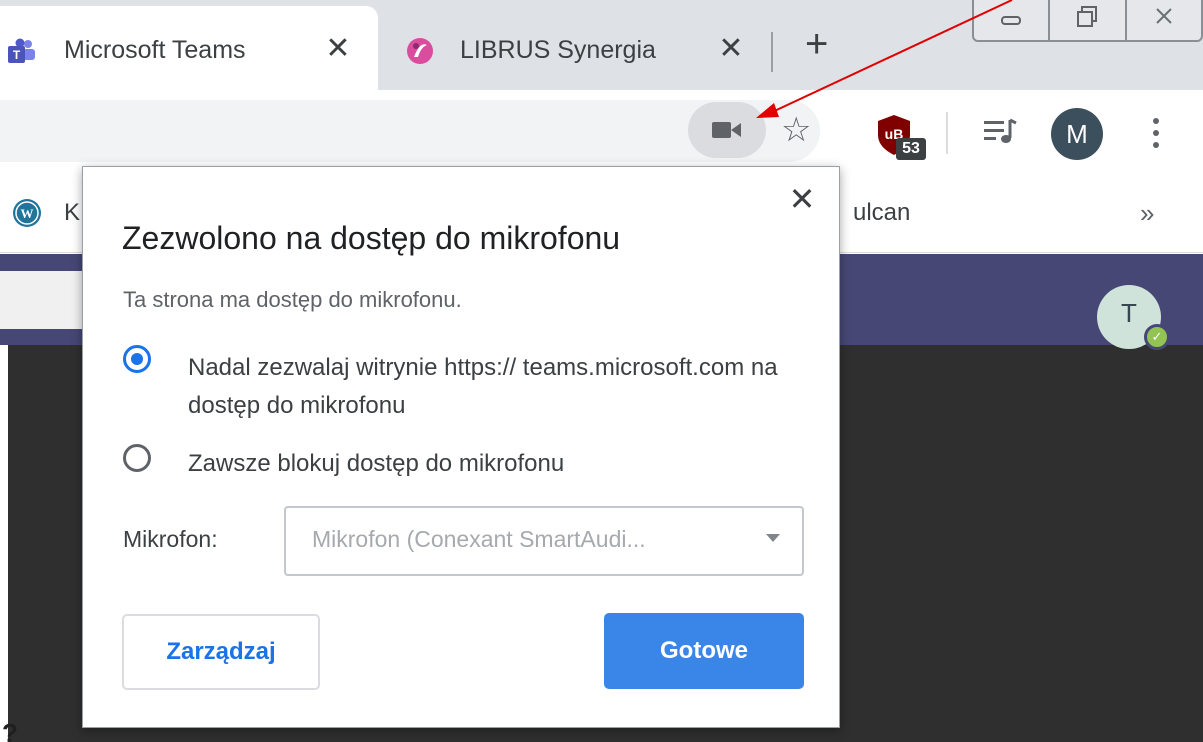 The height and width of the screenshot is (742, 1203). I want to click on window-controls, so click(1087, 21).